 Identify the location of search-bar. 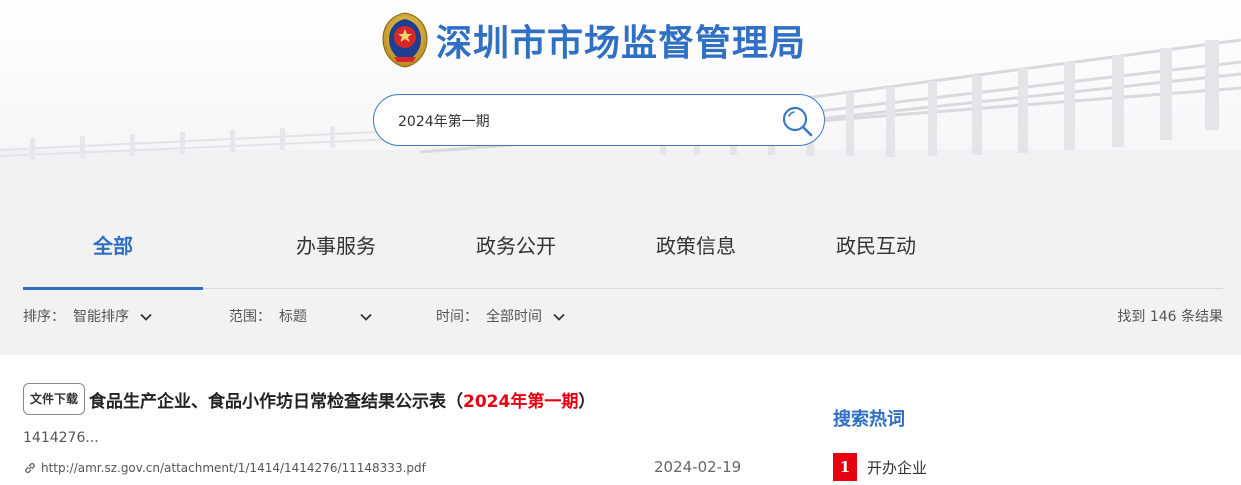
(599, 120).